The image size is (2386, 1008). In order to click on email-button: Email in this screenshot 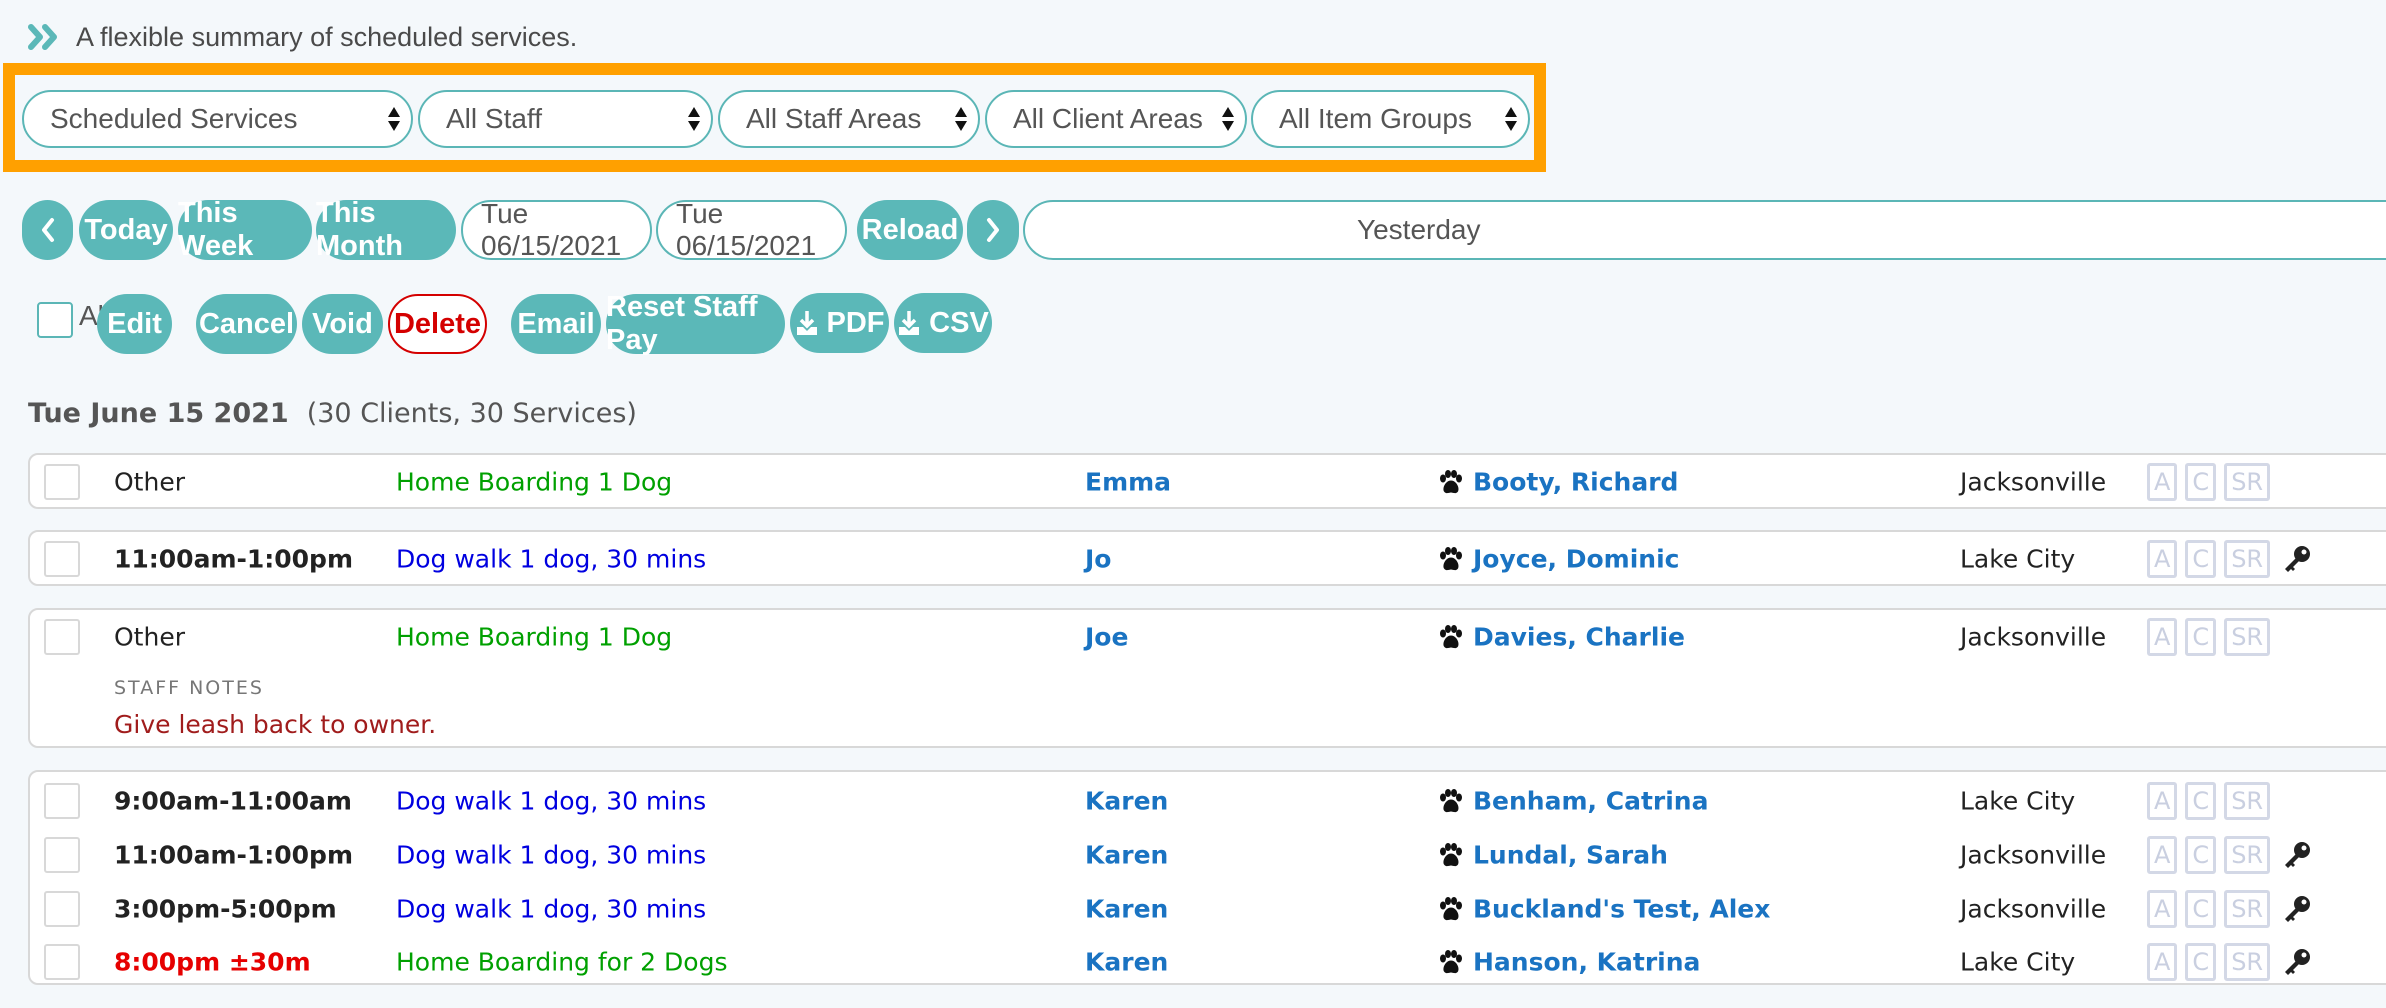, I will do `click(556, 324)`.